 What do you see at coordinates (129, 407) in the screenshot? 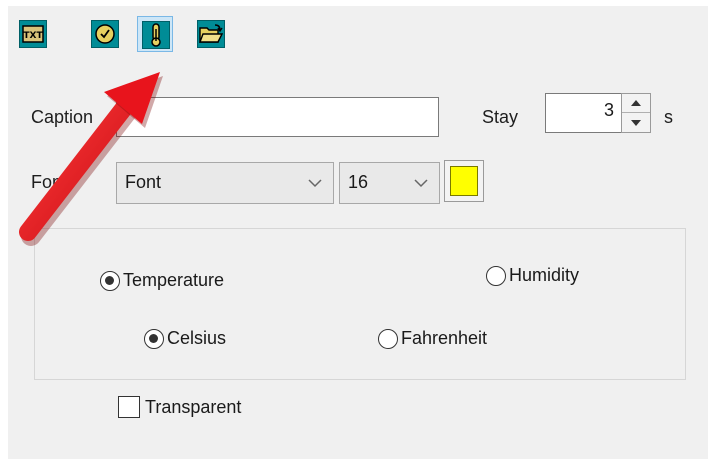
I see `checkbox-unchecked-icon` at bounding box center [129, 407].